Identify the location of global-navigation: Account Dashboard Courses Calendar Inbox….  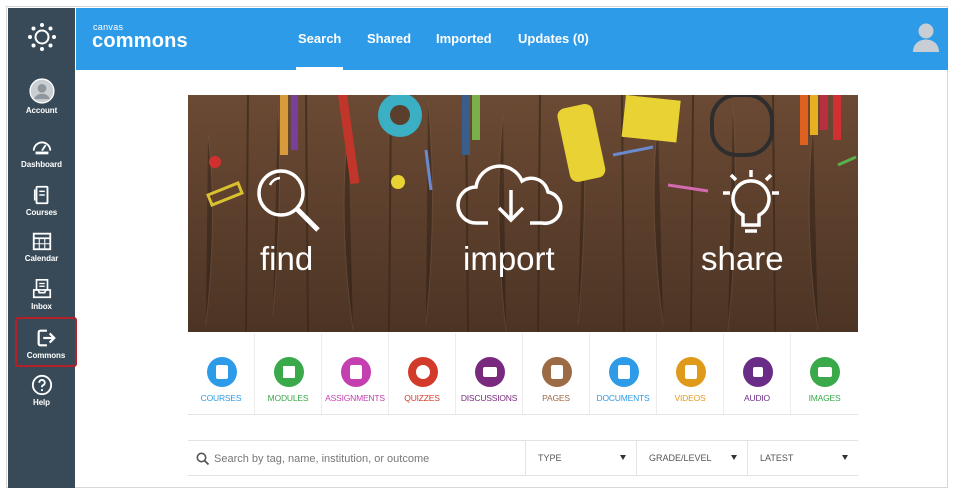
(42, 248).